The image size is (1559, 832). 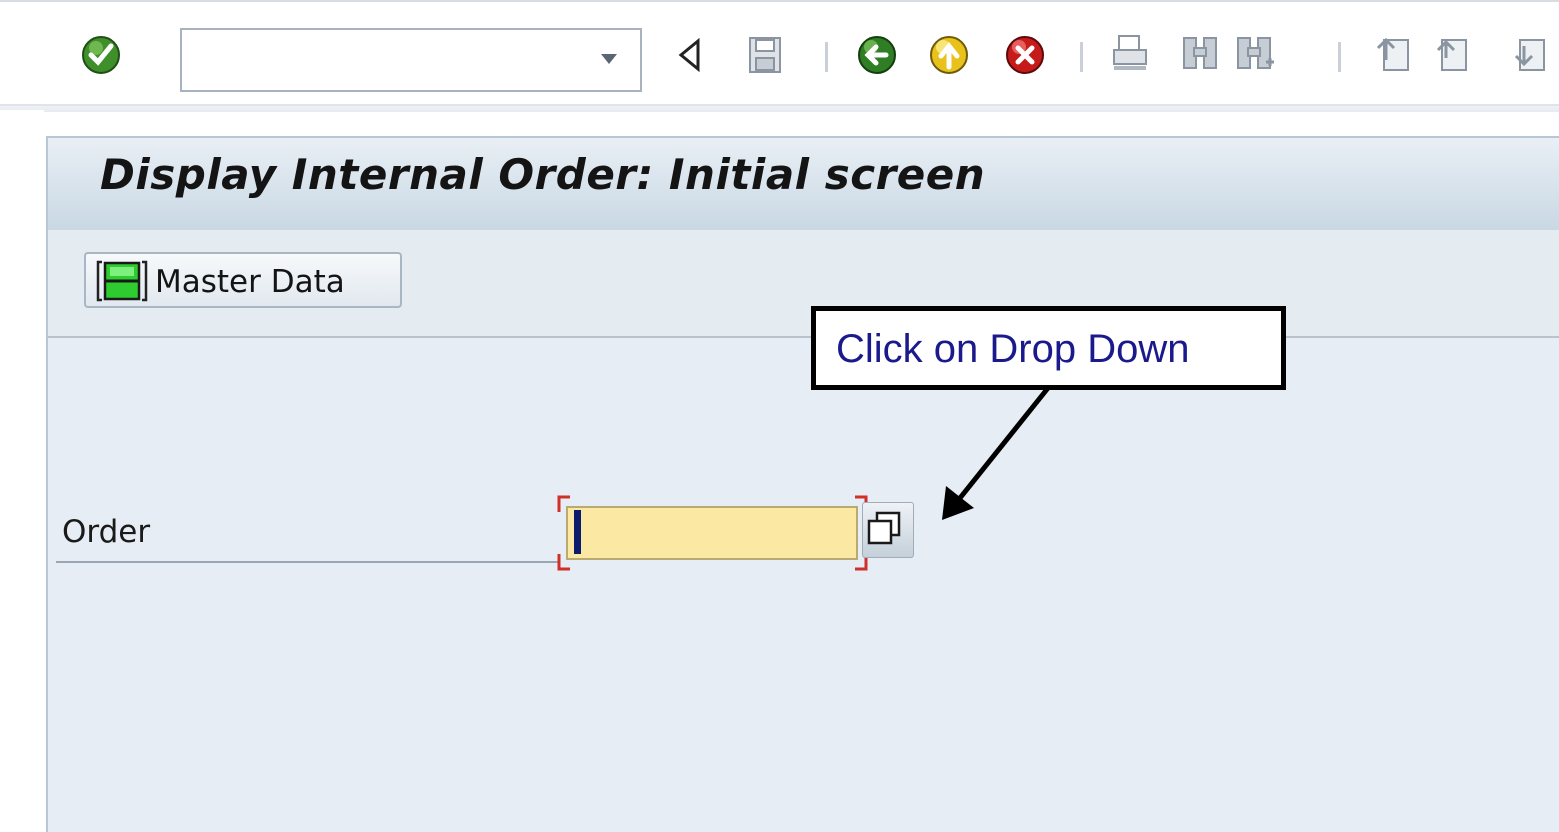 I want to click on find-icon, so click(x=1200, y=54).